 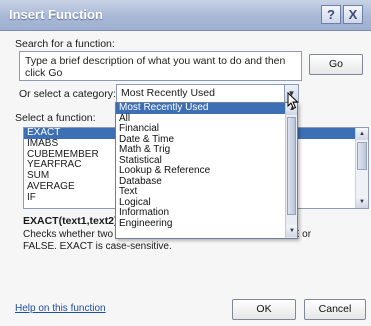 What do you see at coordinates (206, 182) in the screenshot?
I see `dropdown-option: Database` at bounding box center [206, 182].